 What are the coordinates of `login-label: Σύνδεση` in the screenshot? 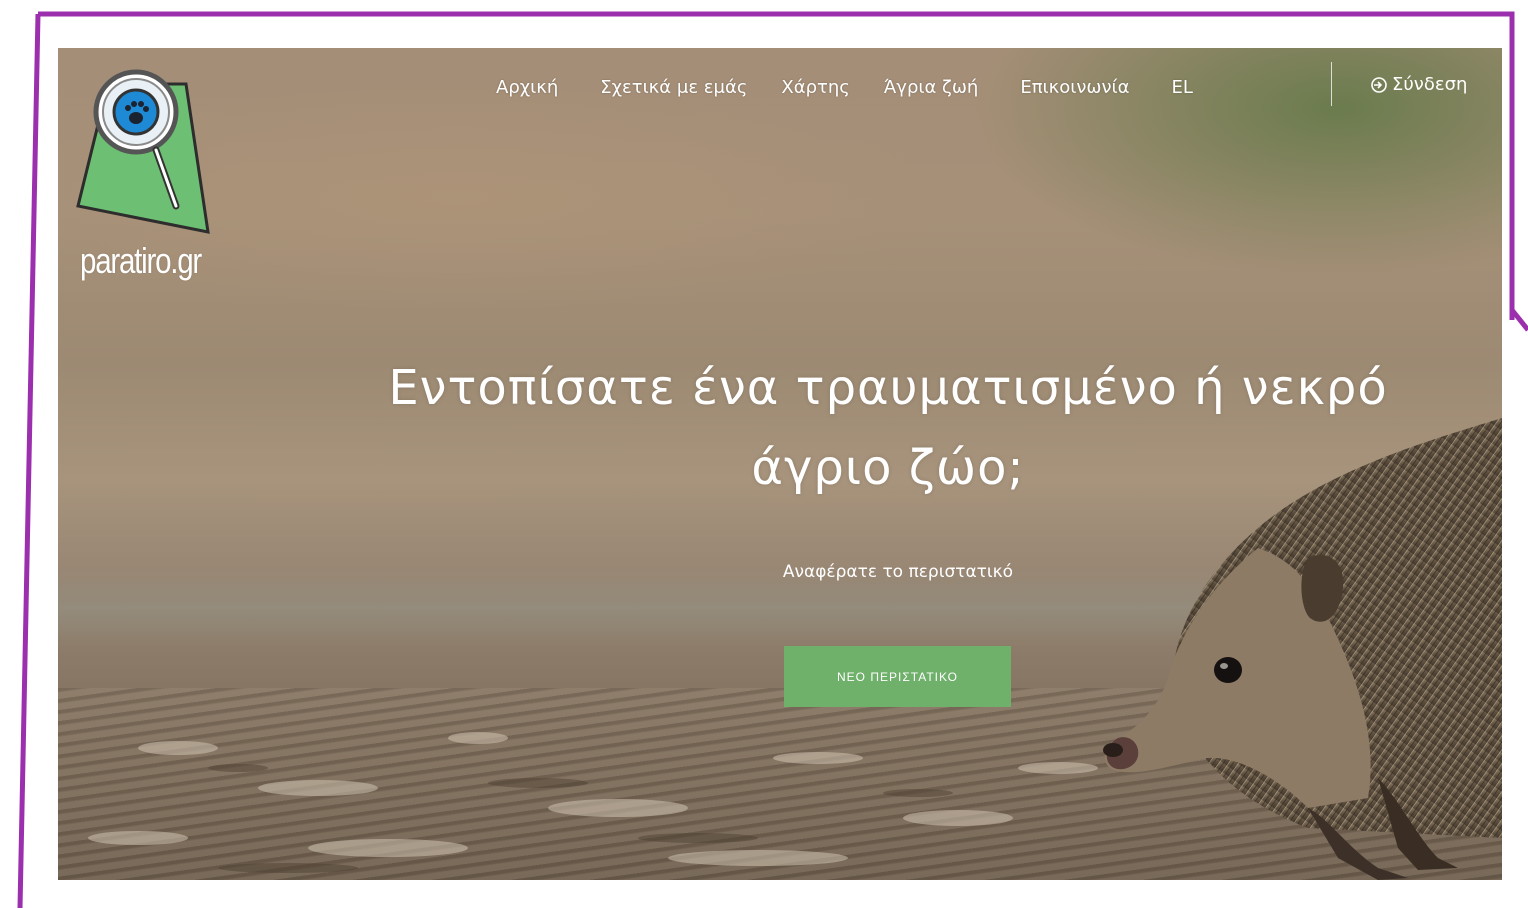 It's located at (1430, 84).